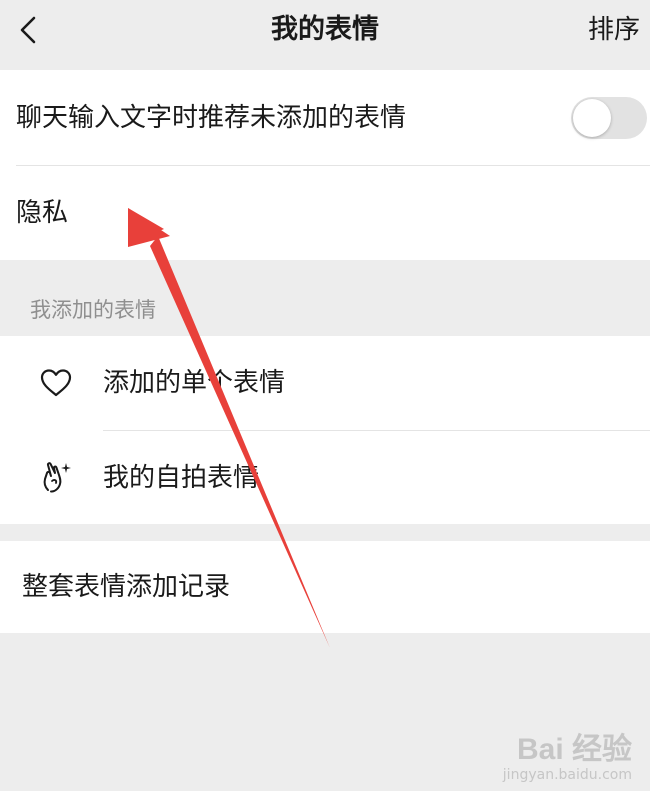 The image size is (650, 791). Describe the element at coordinates (126, 587) in the screenshot. I see `sticker-history-label: 整套表情添加记录` at that location.